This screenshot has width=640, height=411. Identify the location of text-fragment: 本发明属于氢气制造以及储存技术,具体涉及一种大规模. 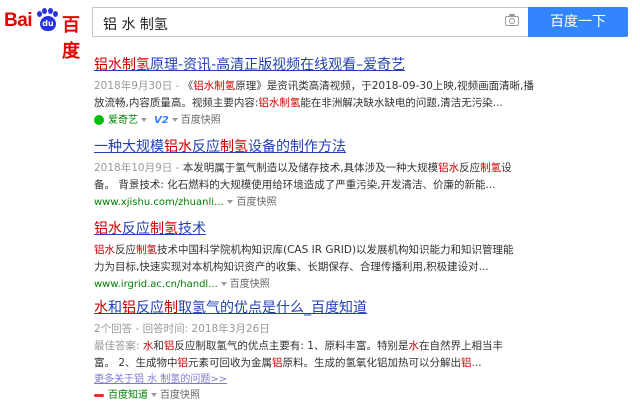
(310, 168).